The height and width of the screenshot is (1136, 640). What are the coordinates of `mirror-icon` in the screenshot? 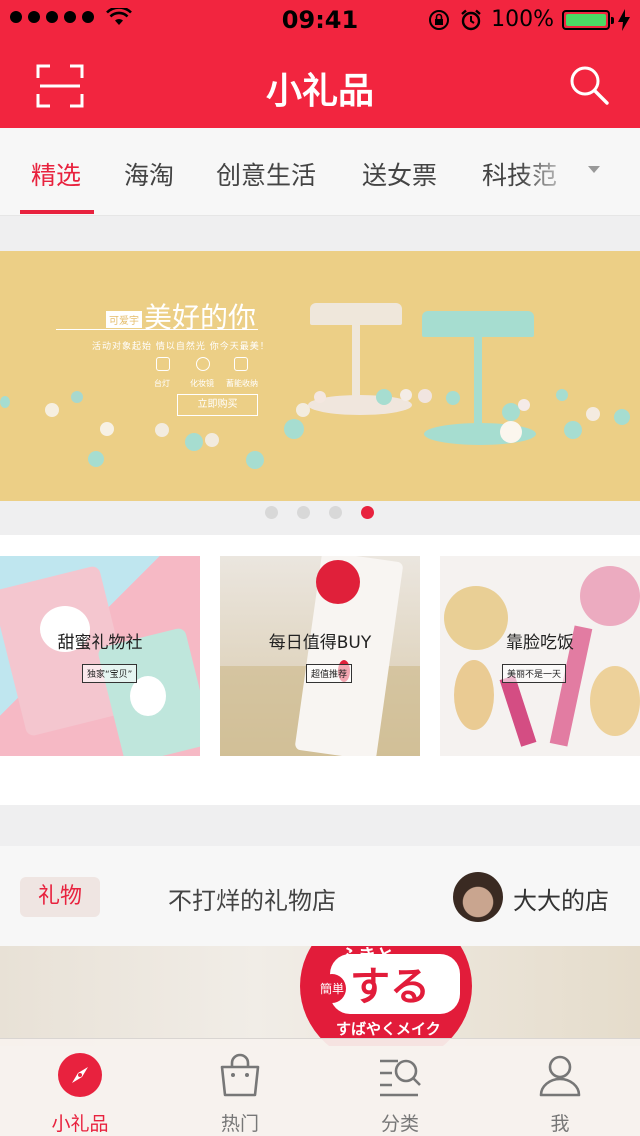 It's located at (203, 364).